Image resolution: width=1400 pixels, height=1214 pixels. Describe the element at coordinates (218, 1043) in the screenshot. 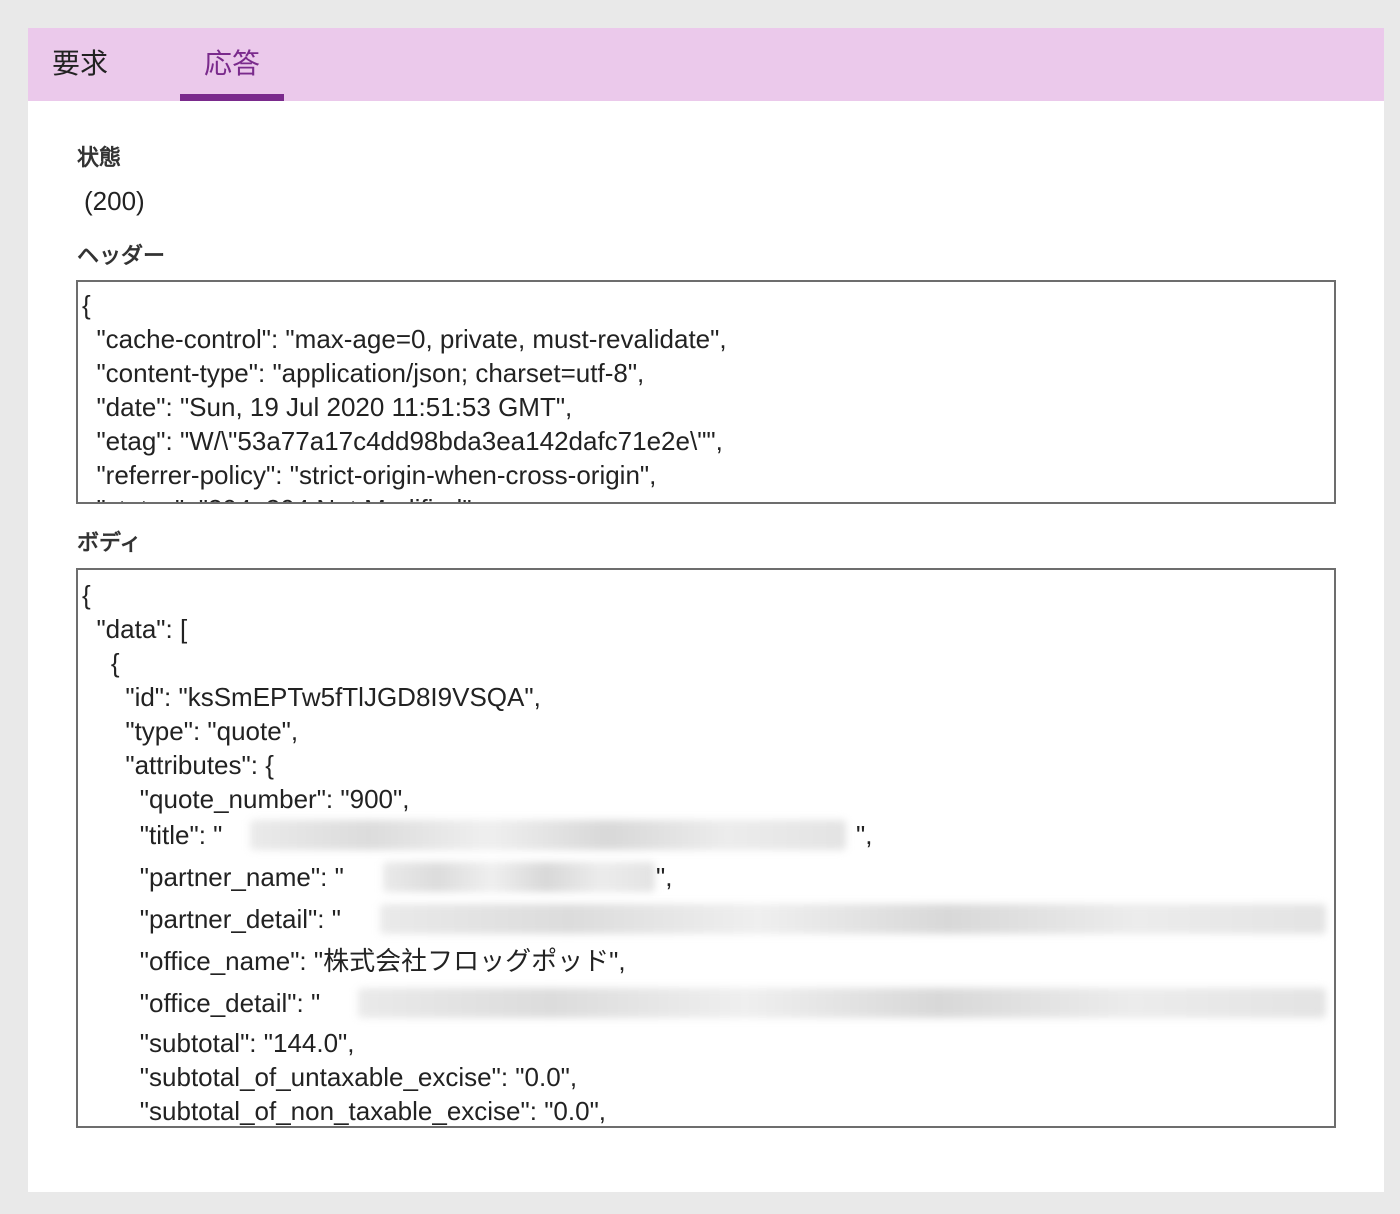

I see `body-line: "subtotal": "144.0",` at that location.